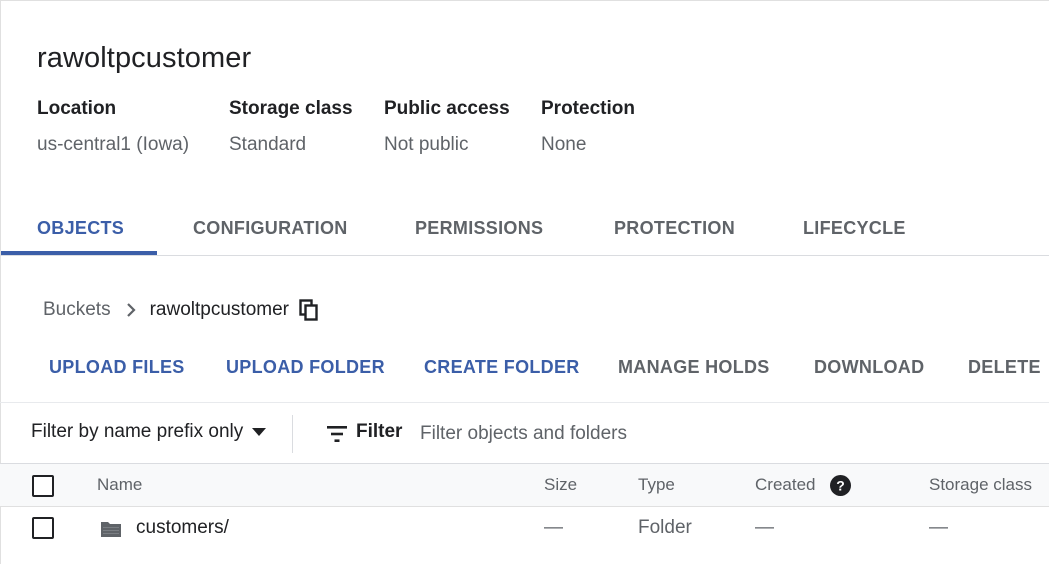  What do you see at coordinates (291, 127) in the screenshot?
I see `meta-storage-class: Storage class Standard` at bounding box center [291, 127].